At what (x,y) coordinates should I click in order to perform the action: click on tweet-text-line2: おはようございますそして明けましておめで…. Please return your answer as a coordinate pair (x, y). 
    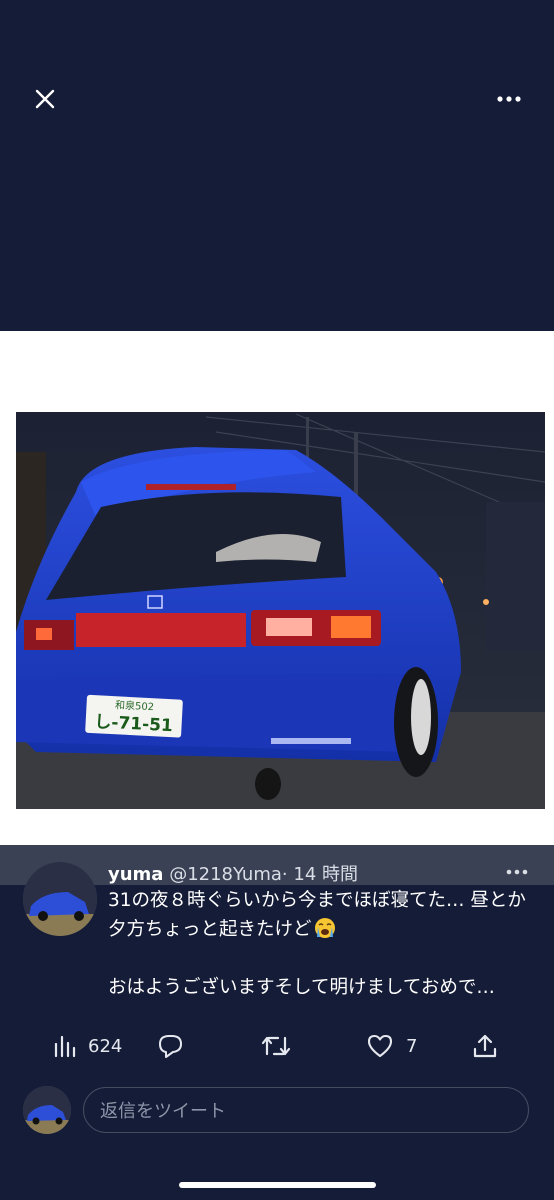
    Looking at the image, I should click on (301, 987).